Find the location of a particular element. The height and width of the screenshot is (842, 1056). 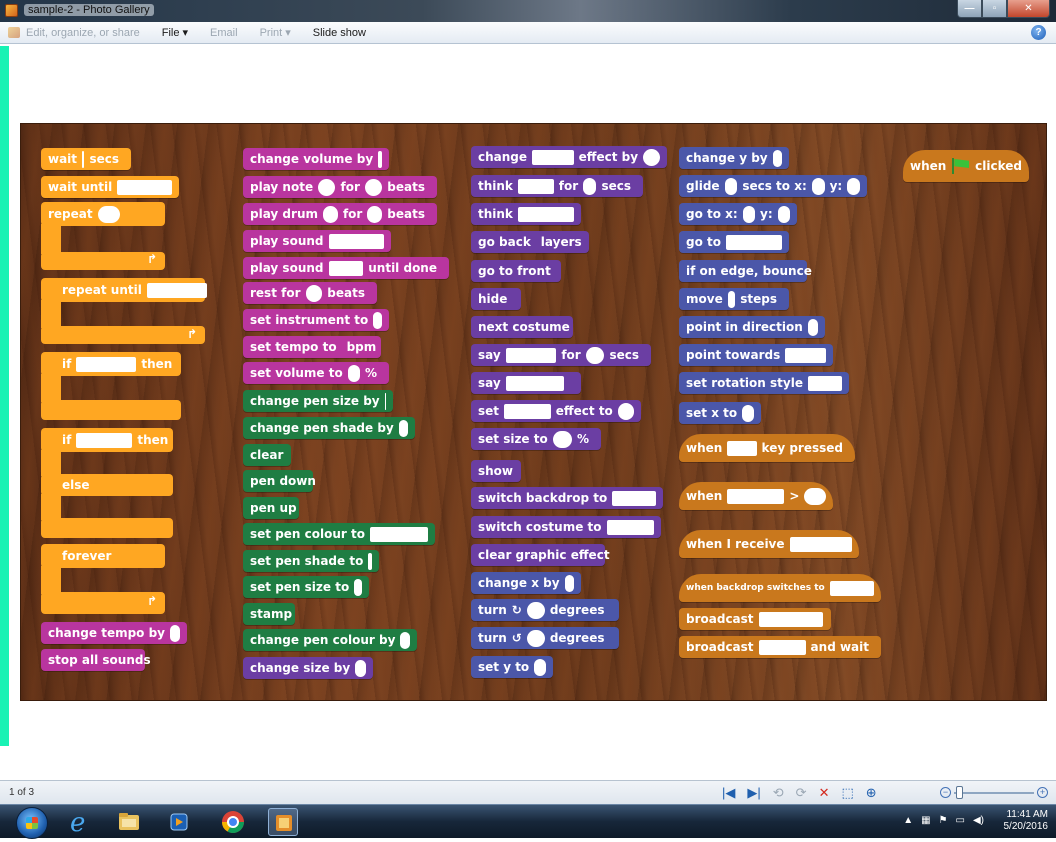

block-pen-down: pen down is located at coordinates (279, 481).